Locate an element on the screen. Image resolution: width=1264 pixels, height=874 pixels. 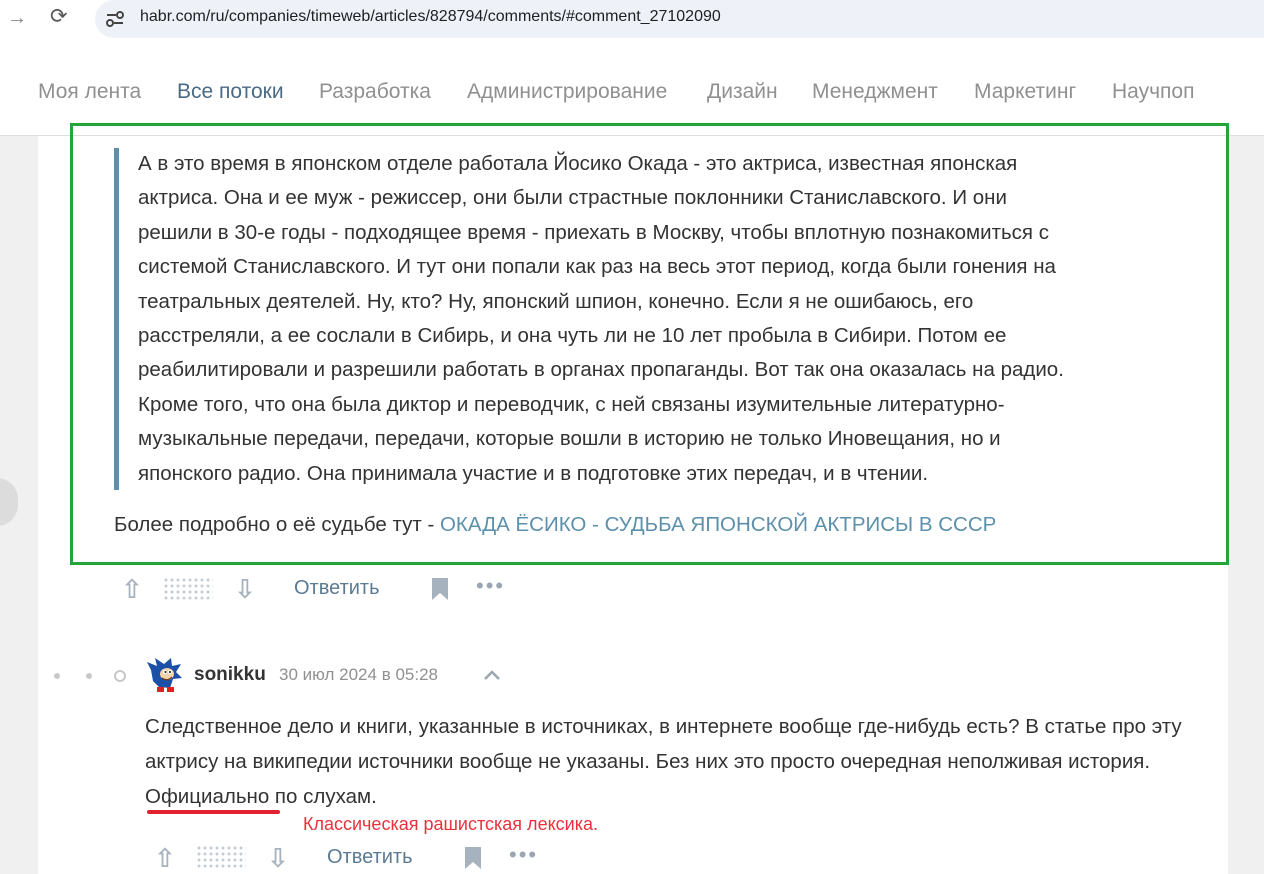
forward-arrow-icon: → is located at coordinates (17, 18).